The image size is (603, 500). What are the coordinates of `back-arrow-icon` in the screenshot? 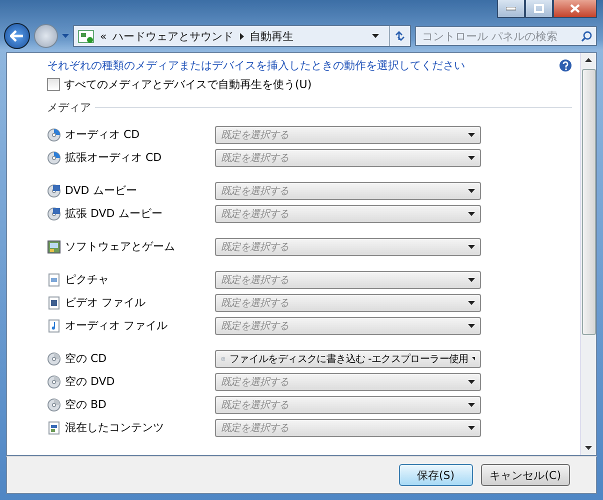 It's located at (17, 36).